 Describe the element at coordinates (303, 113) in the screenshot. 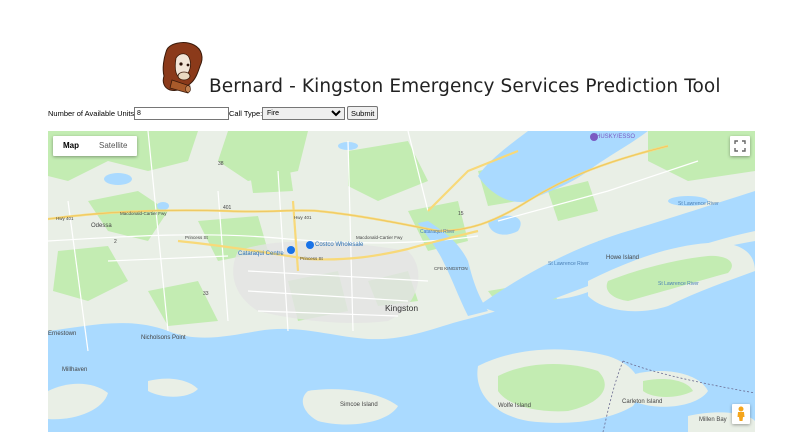

I see `call-type-select: Fire` at that location.